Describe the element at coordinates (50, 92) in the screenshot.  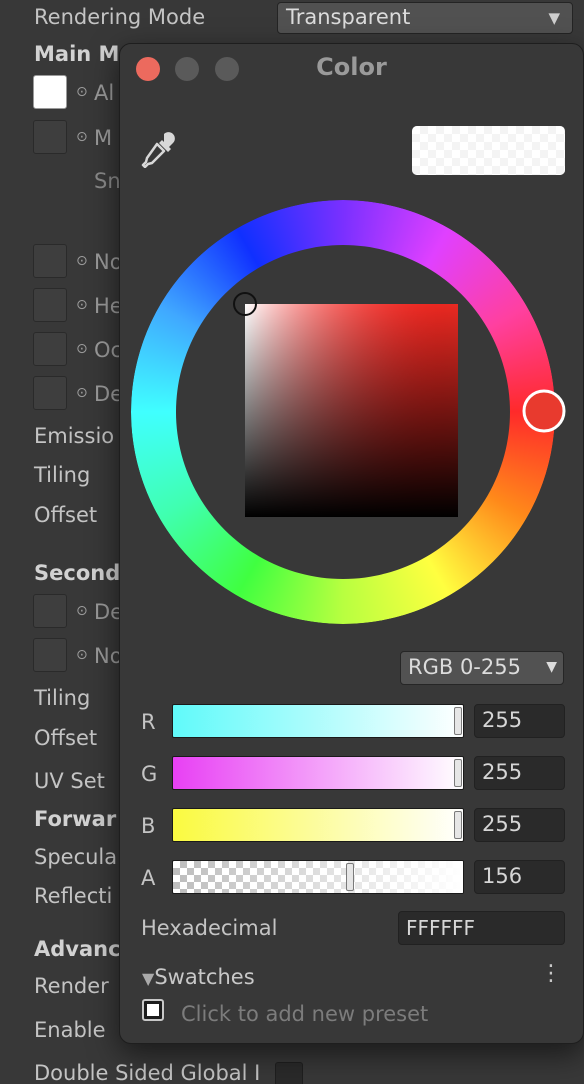
I see `albedo-texture-slot` at that location.